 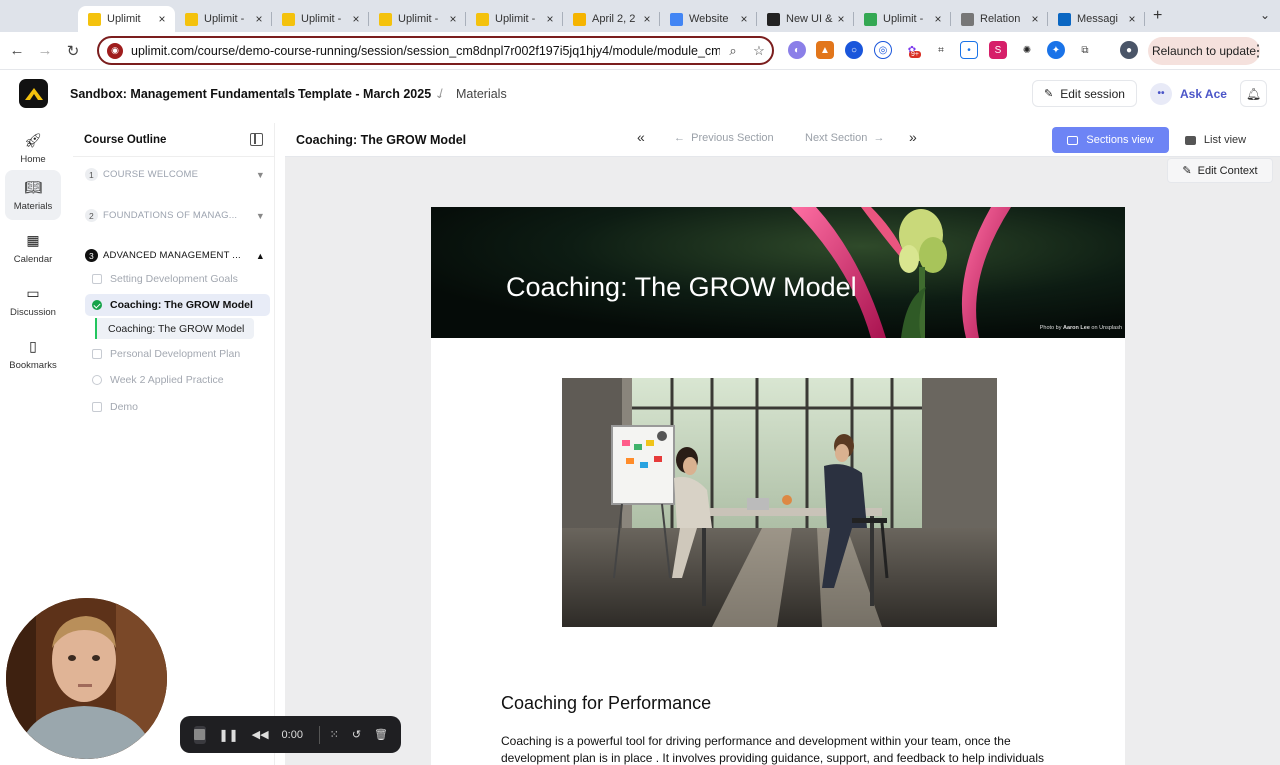 I want to click on next-section-button: Next Section →, so click(x=845, y=138).